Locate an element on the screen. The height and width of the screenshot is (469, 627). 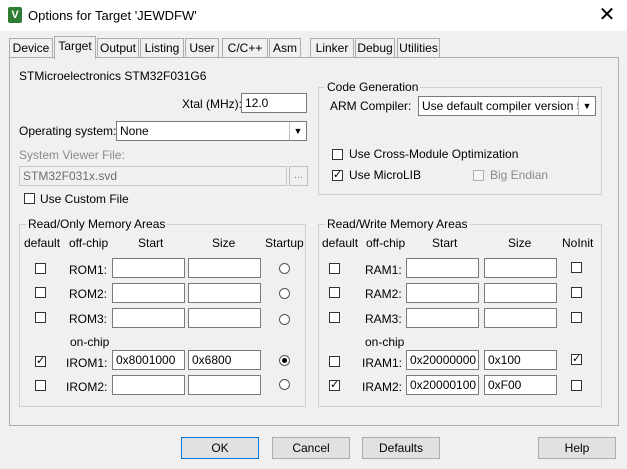
ram-header-noinit: NoInit is located at coordinates (578, 243).